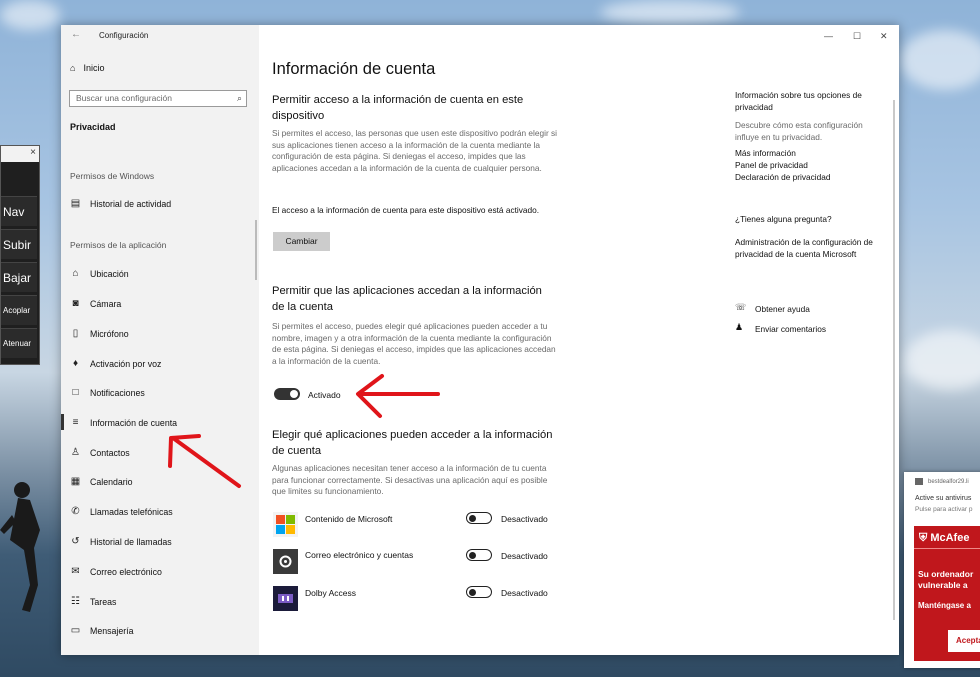 Image resolution: width=980 pixels, height=677 pixels. What do you see at coordinates (75, 273) in the screenshot?
I see `location-icon: ⌂` at bounding box center [75, 273].